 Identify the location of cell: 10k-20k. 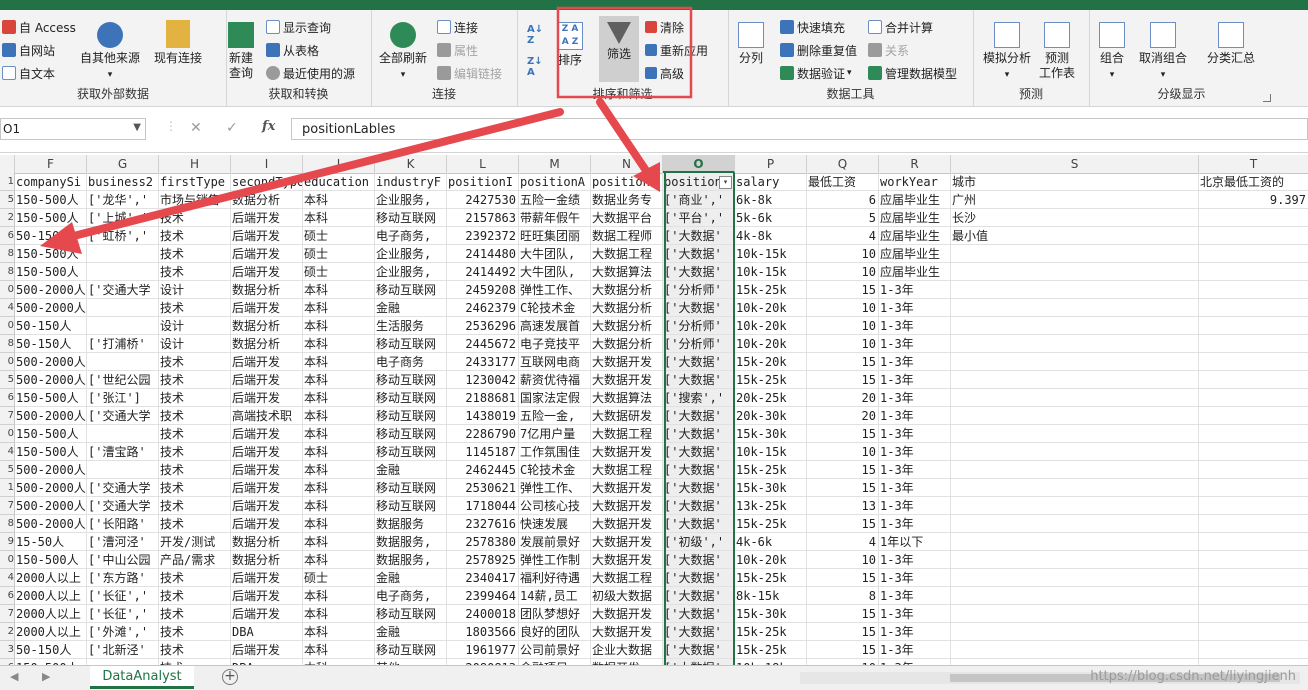
(771, 560).